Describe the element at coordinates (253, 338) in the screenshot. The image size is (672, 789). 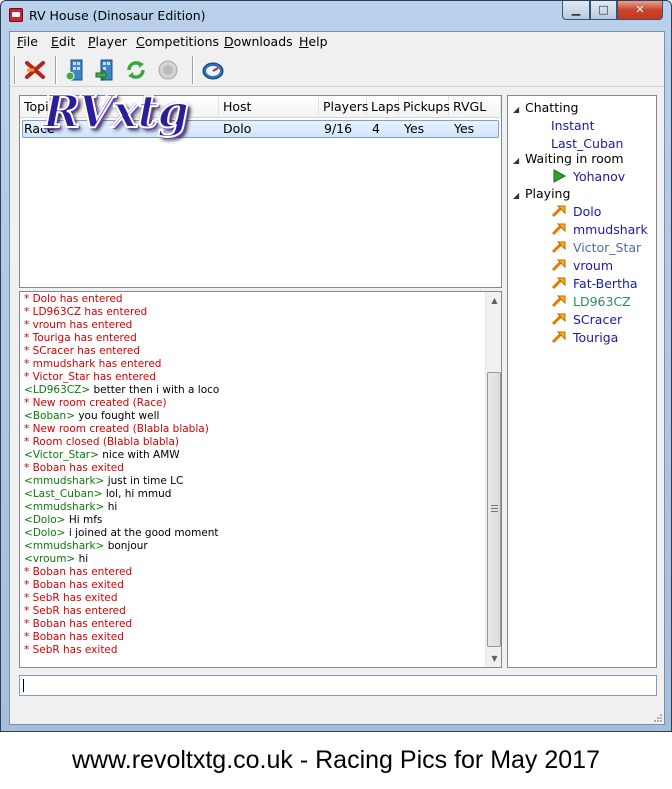
I see `chat-line: * Touriga has entered` at that location.